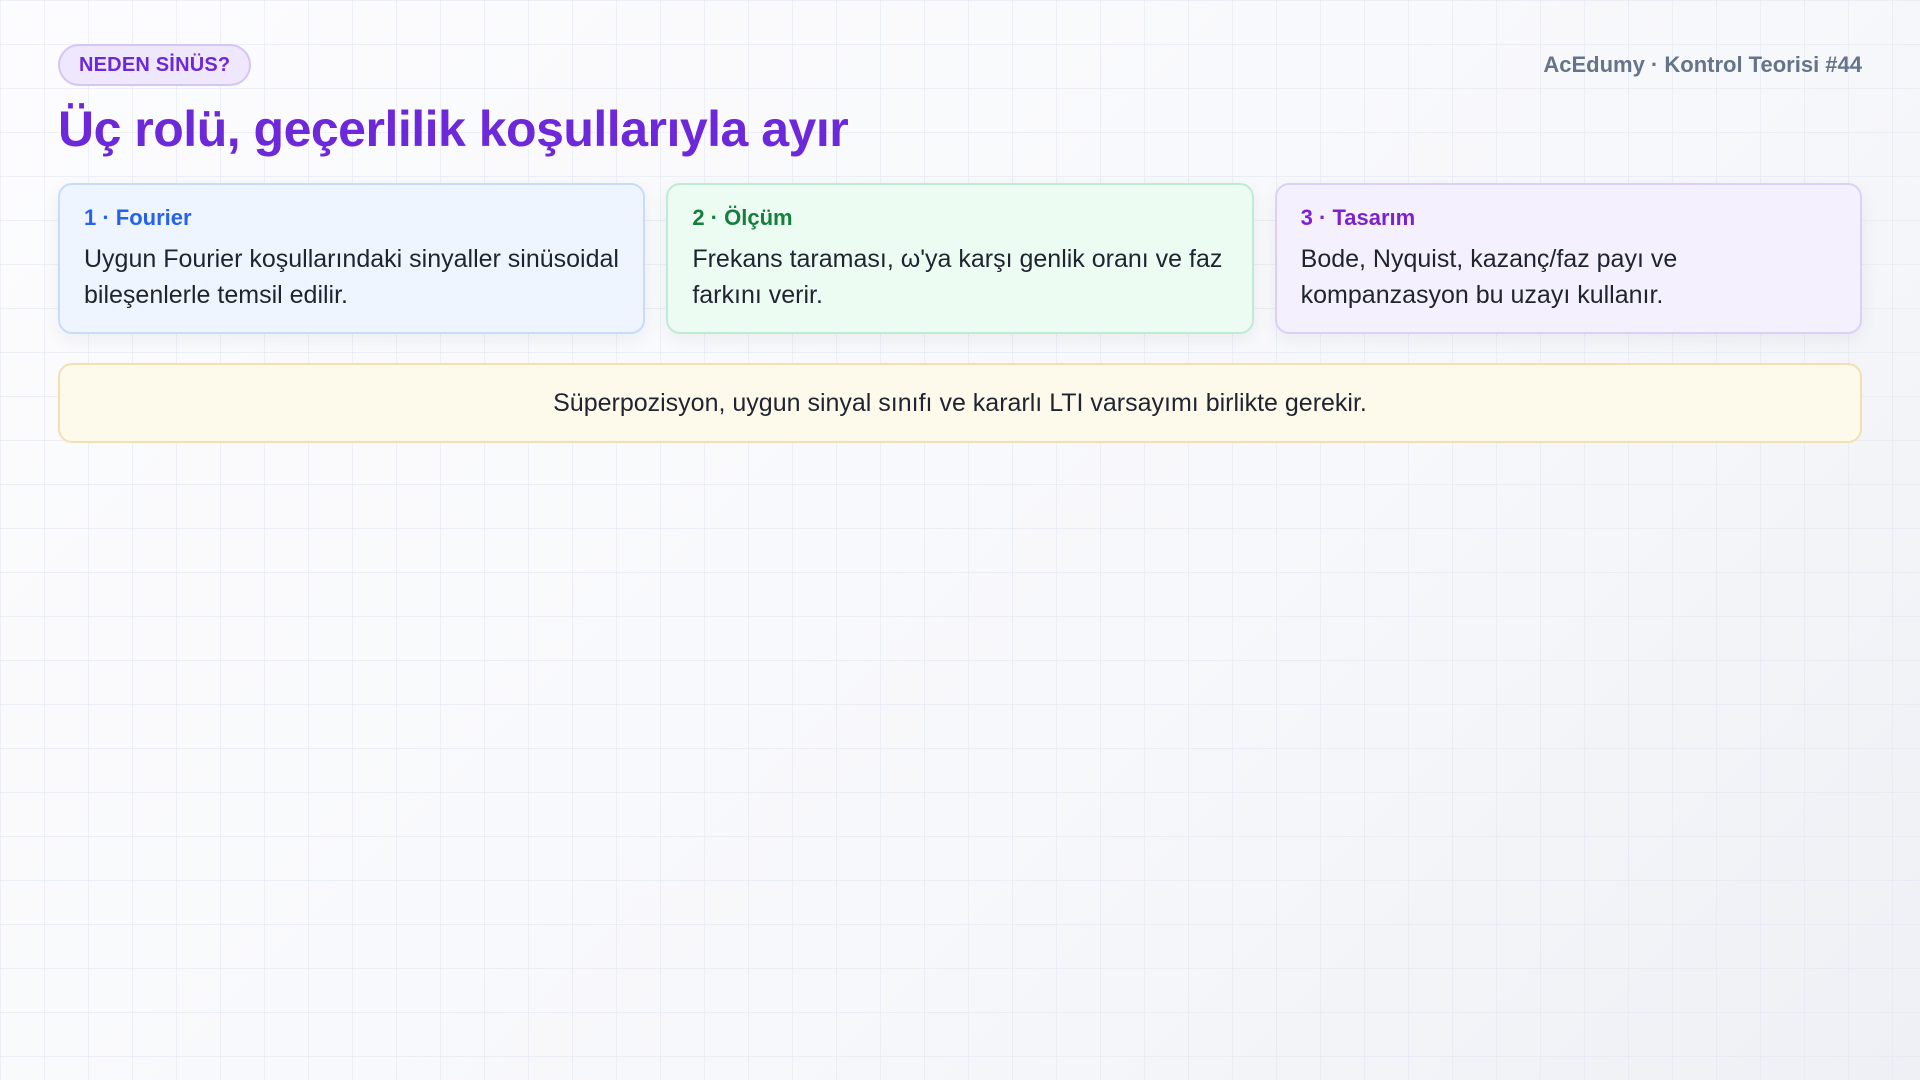 The width and height of the screenshot is (1920, 1080). Describe the element at coordinates (1358, 217) in the screenshot. I see `card-design-title: 3 · Tasarım` at that location.